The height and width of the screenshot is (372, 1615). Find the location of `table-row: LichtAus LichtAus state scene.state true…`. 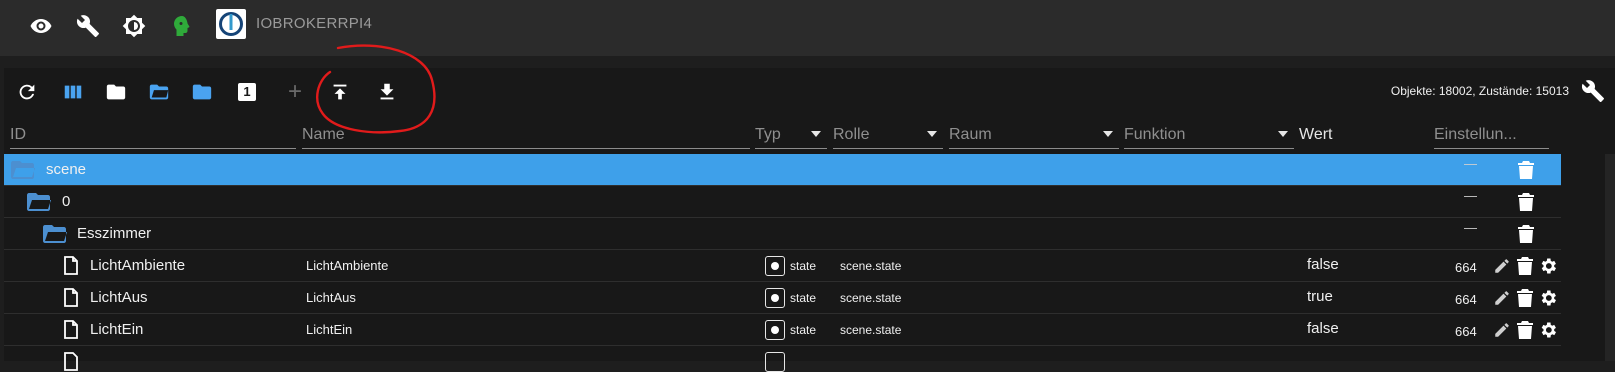

table-row: LichtAus LichtAus state scene.state true… is located at coordinates (782, 298).